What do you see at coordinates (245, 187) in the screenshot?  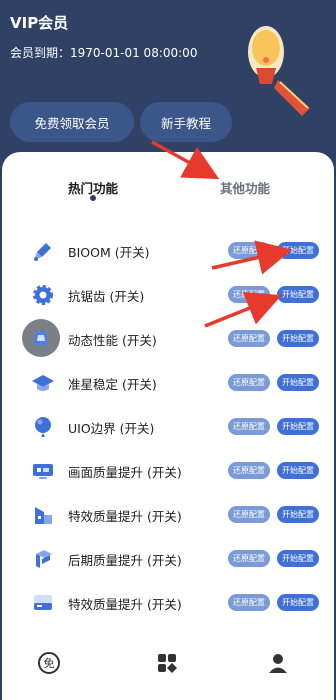 I see `tab-other-features: 其他功能` at bounding box center [245, 187].